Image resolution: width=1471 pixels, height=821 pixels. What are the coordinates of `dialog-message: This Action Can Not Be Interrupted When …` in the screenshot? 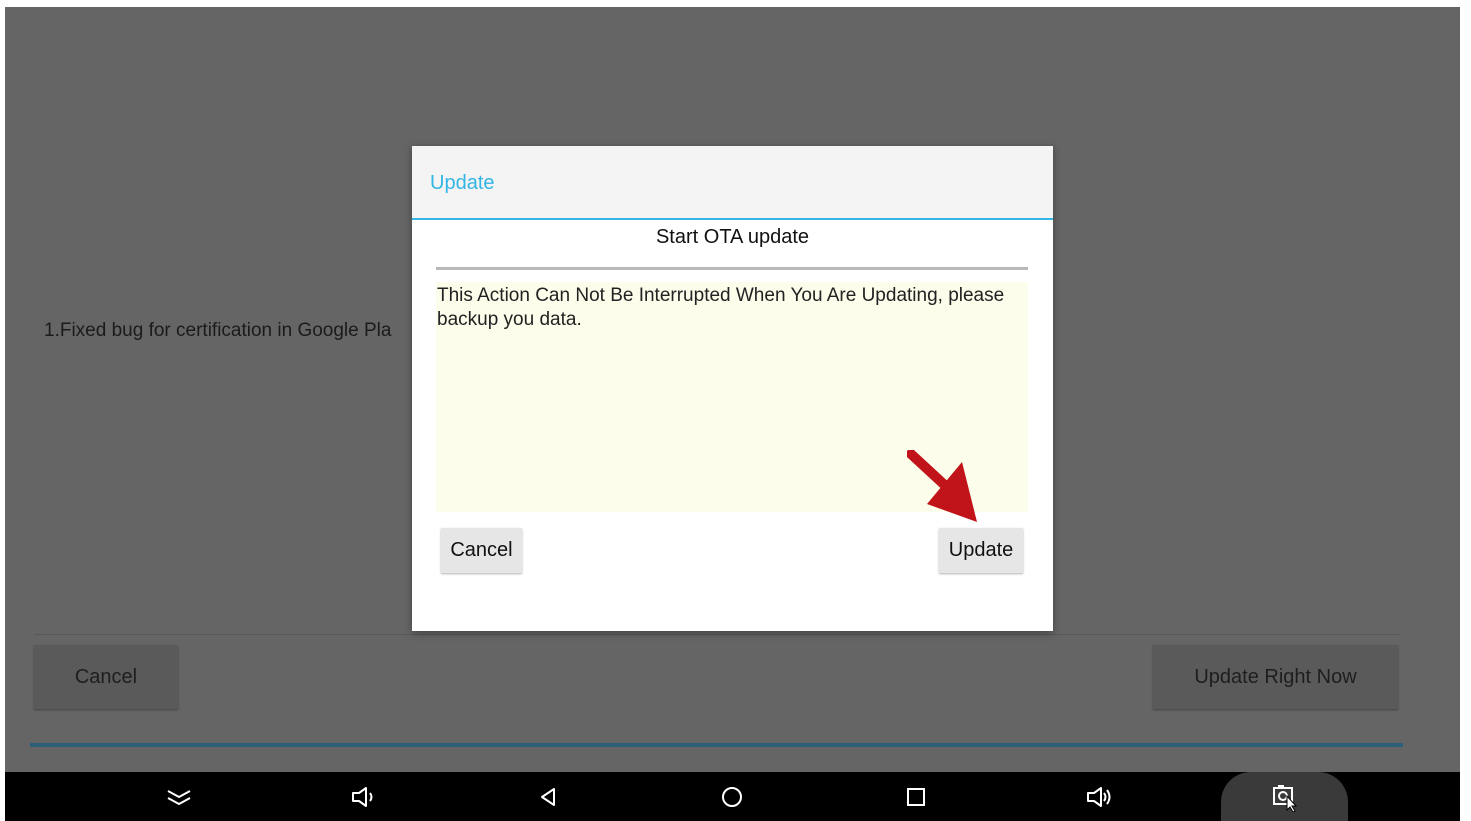 It's located at (721, 307).